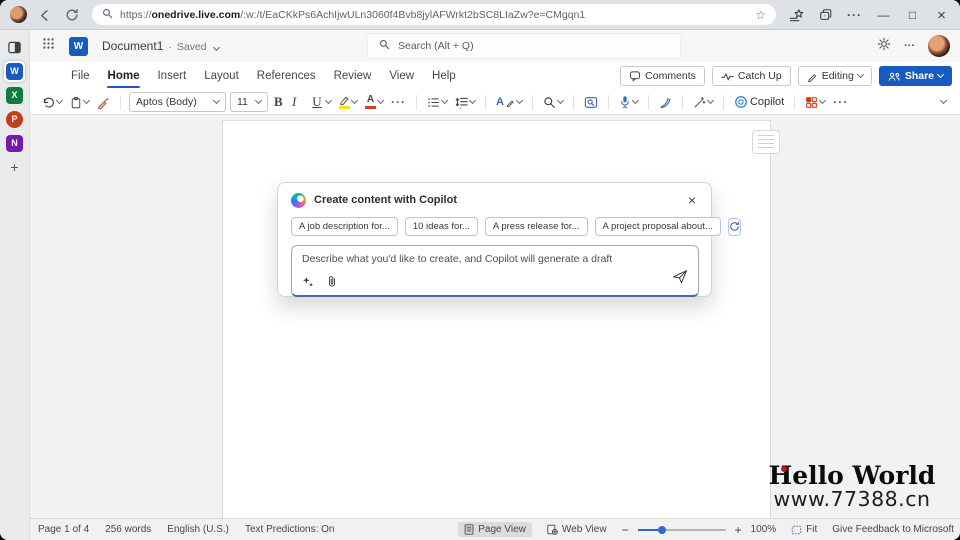  What do you see at coordinates (348, 102) in the screenshot?
I see `highlight-button` at bounding box center [348, 102].